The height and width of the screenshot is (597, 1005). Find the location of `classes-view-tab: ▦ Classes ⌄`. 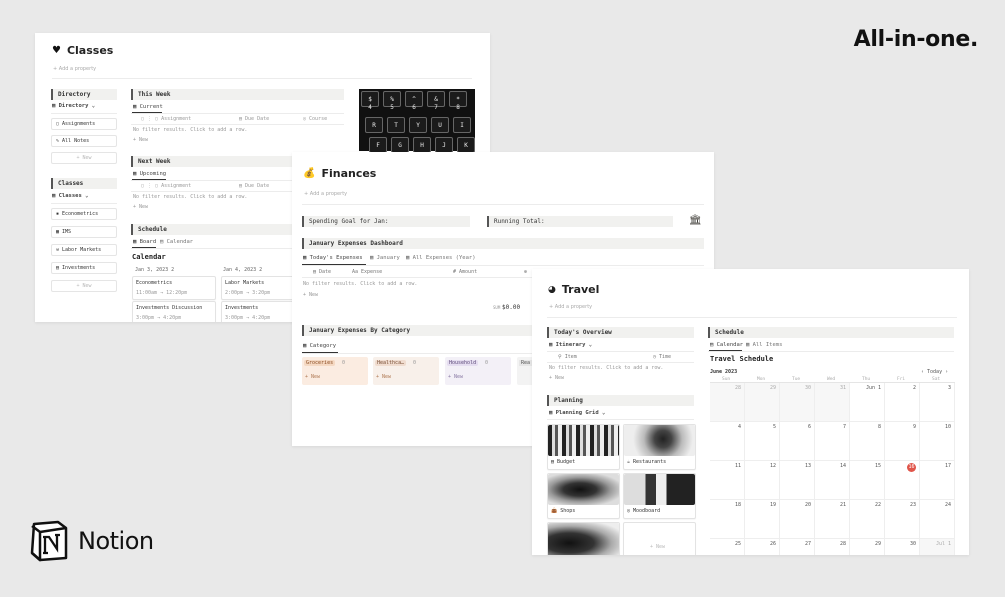

classes-view-tab: ▦ Classes ⌄ is located at coordinates (70, 196).